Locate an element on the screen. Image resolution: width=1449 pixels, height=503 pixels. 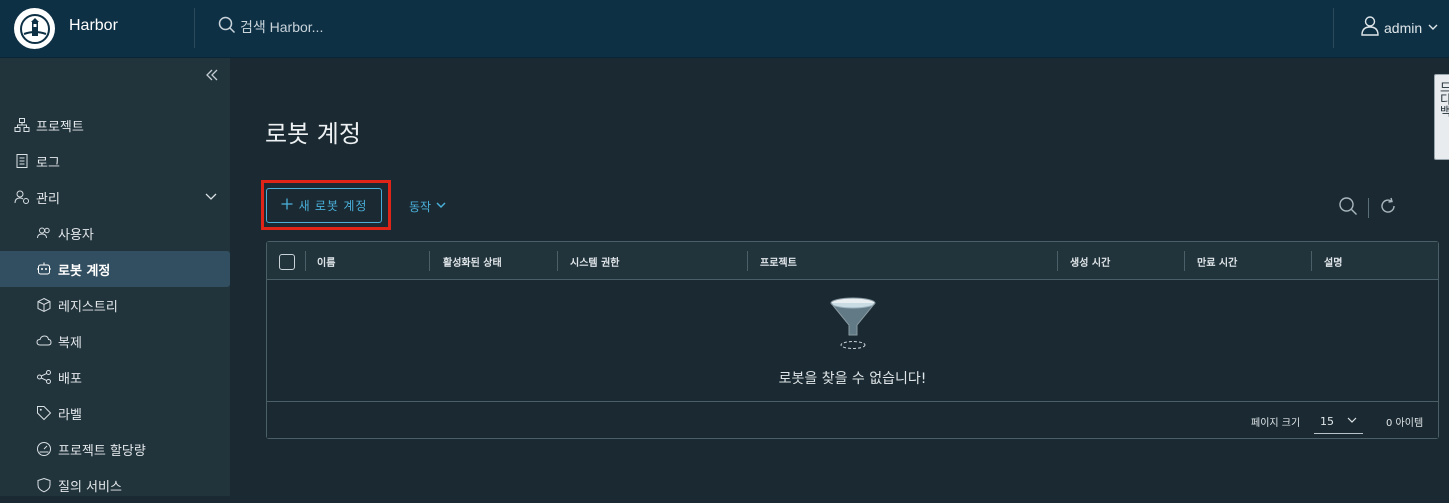
sidebar-item-label: 로그 is located at coordinates (48, 163).